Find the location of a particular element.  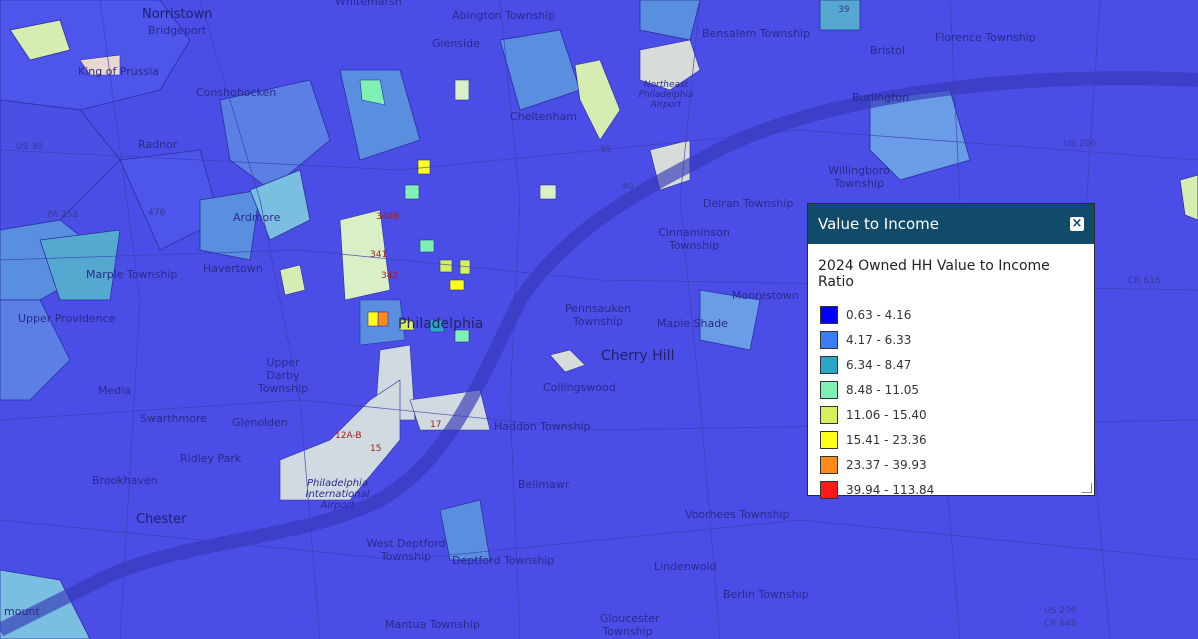

road-label-cr616: CR 616 is located at coordinates (1144, 281).